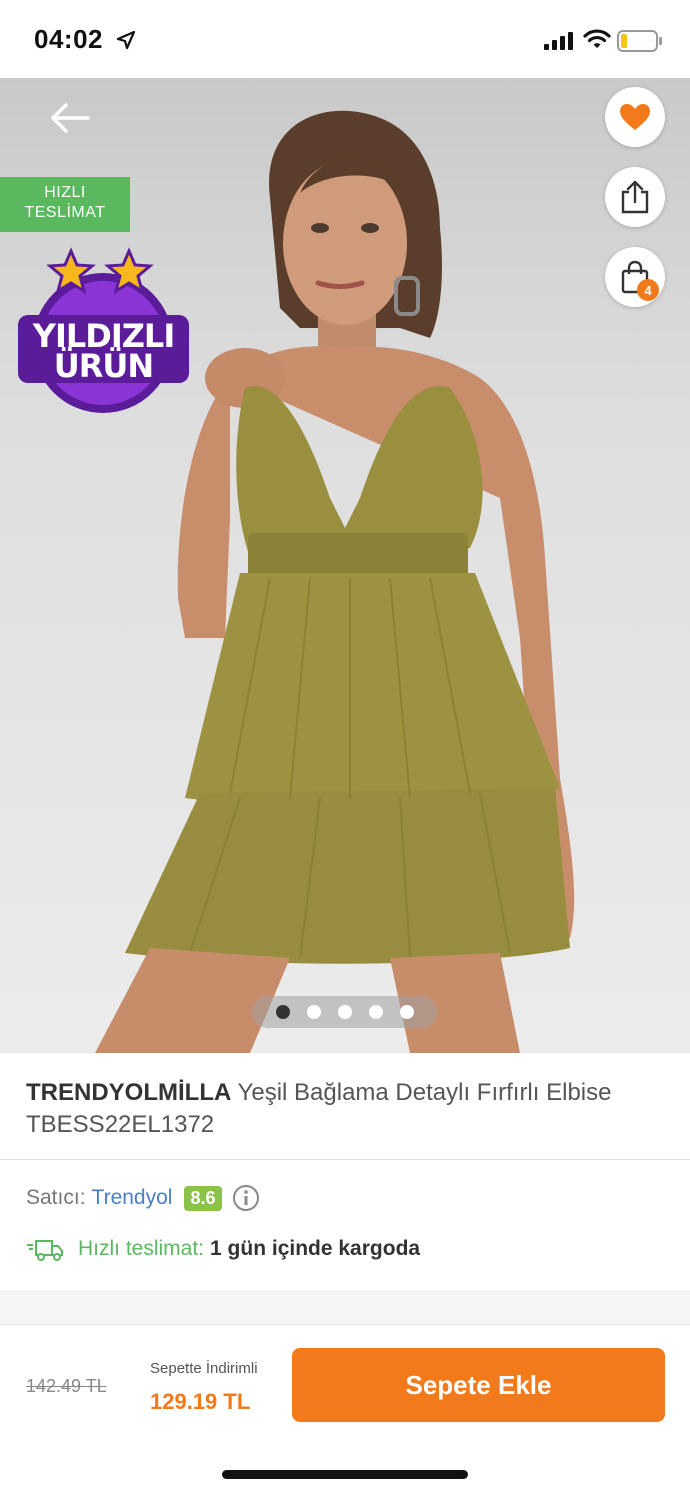  Describe the element at coordinates (478, 1385) in the screenshot. I see `add-to-cart-button: Sepete Ekle` at that location.